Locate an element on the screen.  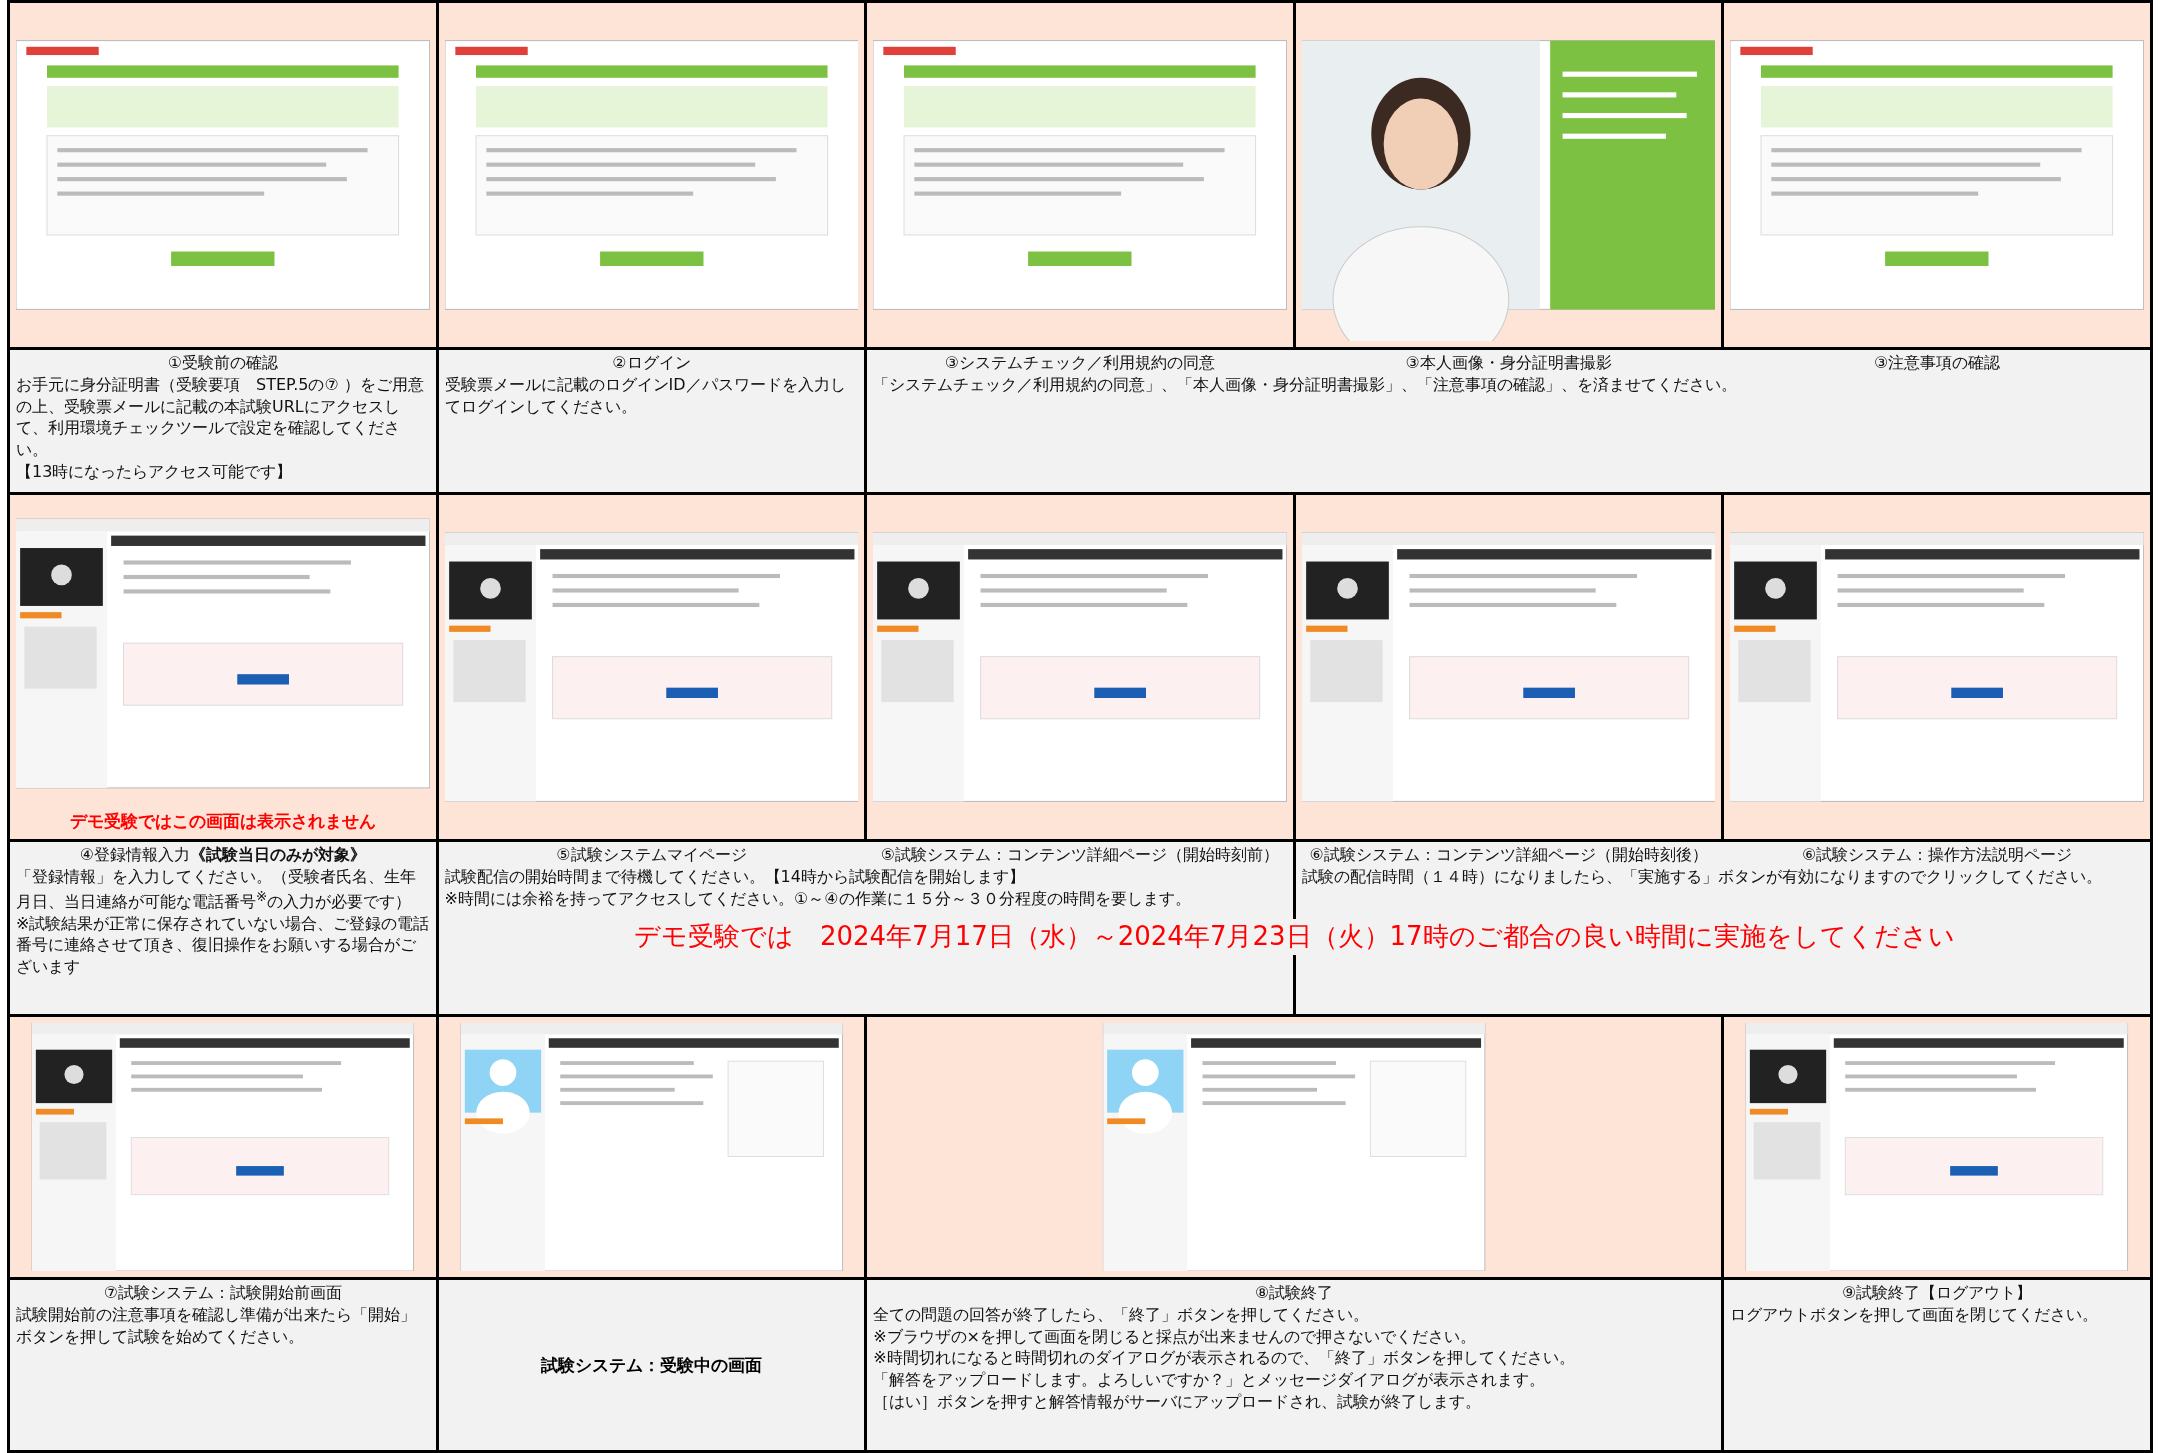
step-title: ⑥試験システム：操作方法説明ページ is located at coordinates (1937, 855).